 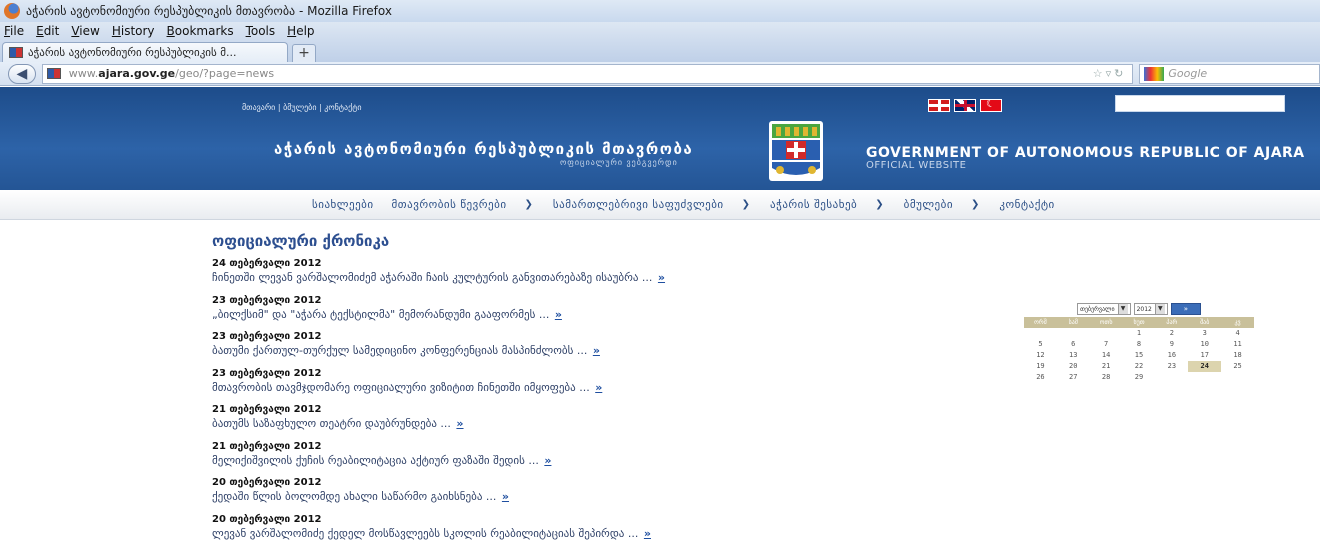 I want to click on calendar-day: 27, so click(x=1073, y=377).